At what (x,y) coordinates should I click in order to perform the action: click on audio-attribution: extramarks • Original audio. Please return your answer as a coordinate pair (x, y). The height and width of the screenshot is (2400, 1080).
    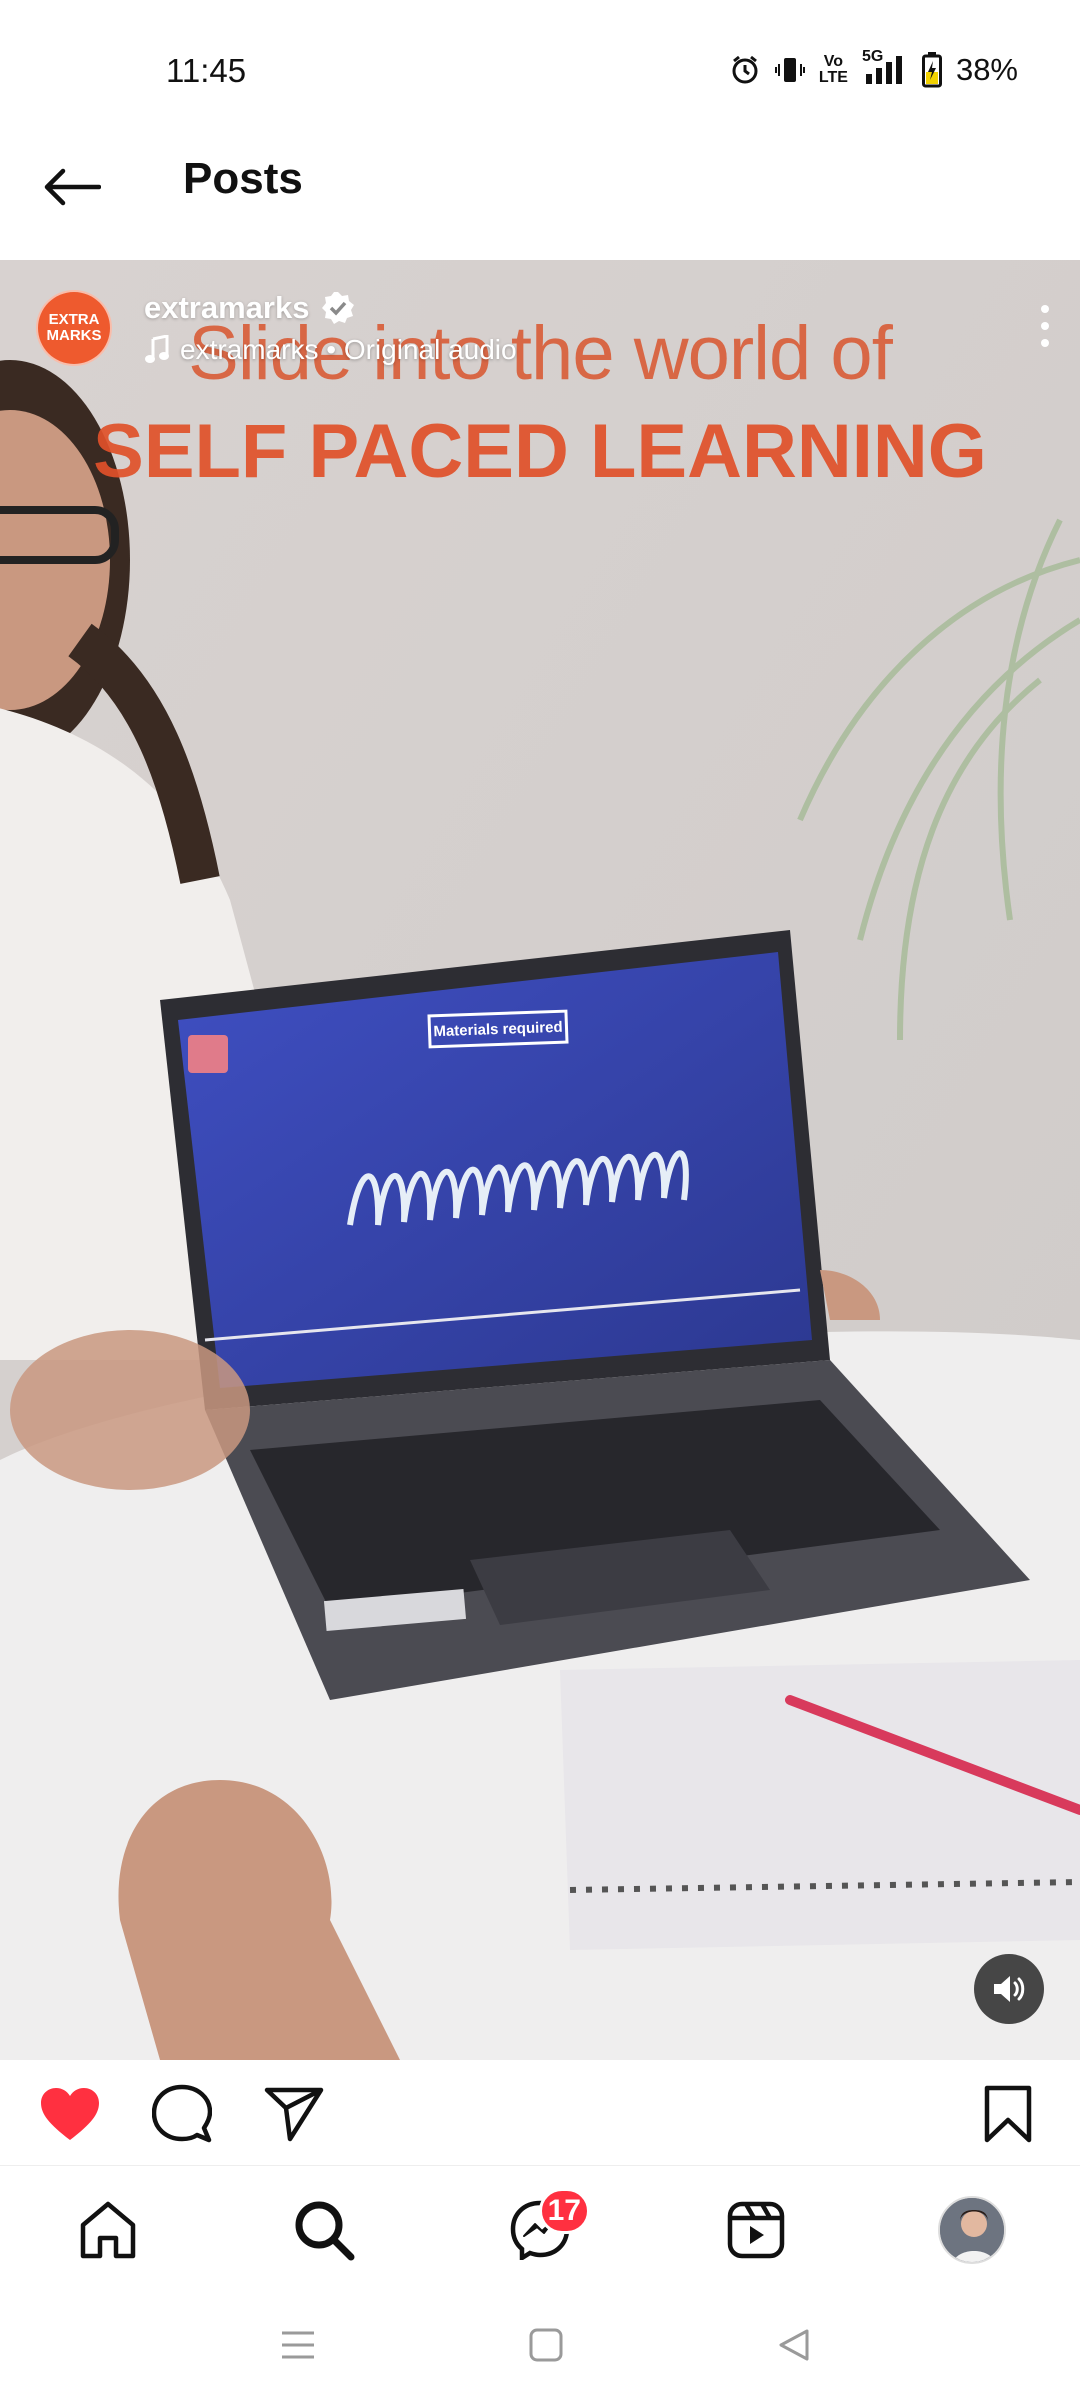
    Looking at the image, I should click on (330, 350).